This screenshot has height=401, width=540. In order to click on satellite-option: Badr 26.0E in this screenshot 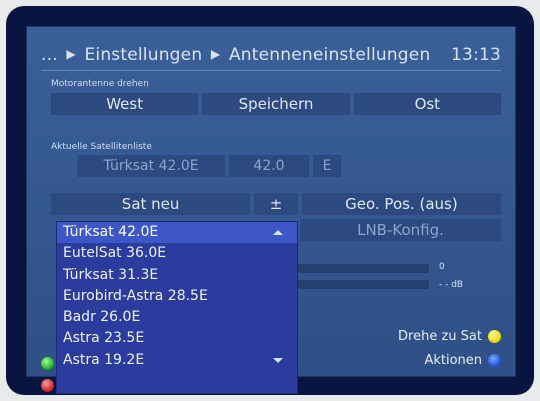, I will do `click(177, 317)`.